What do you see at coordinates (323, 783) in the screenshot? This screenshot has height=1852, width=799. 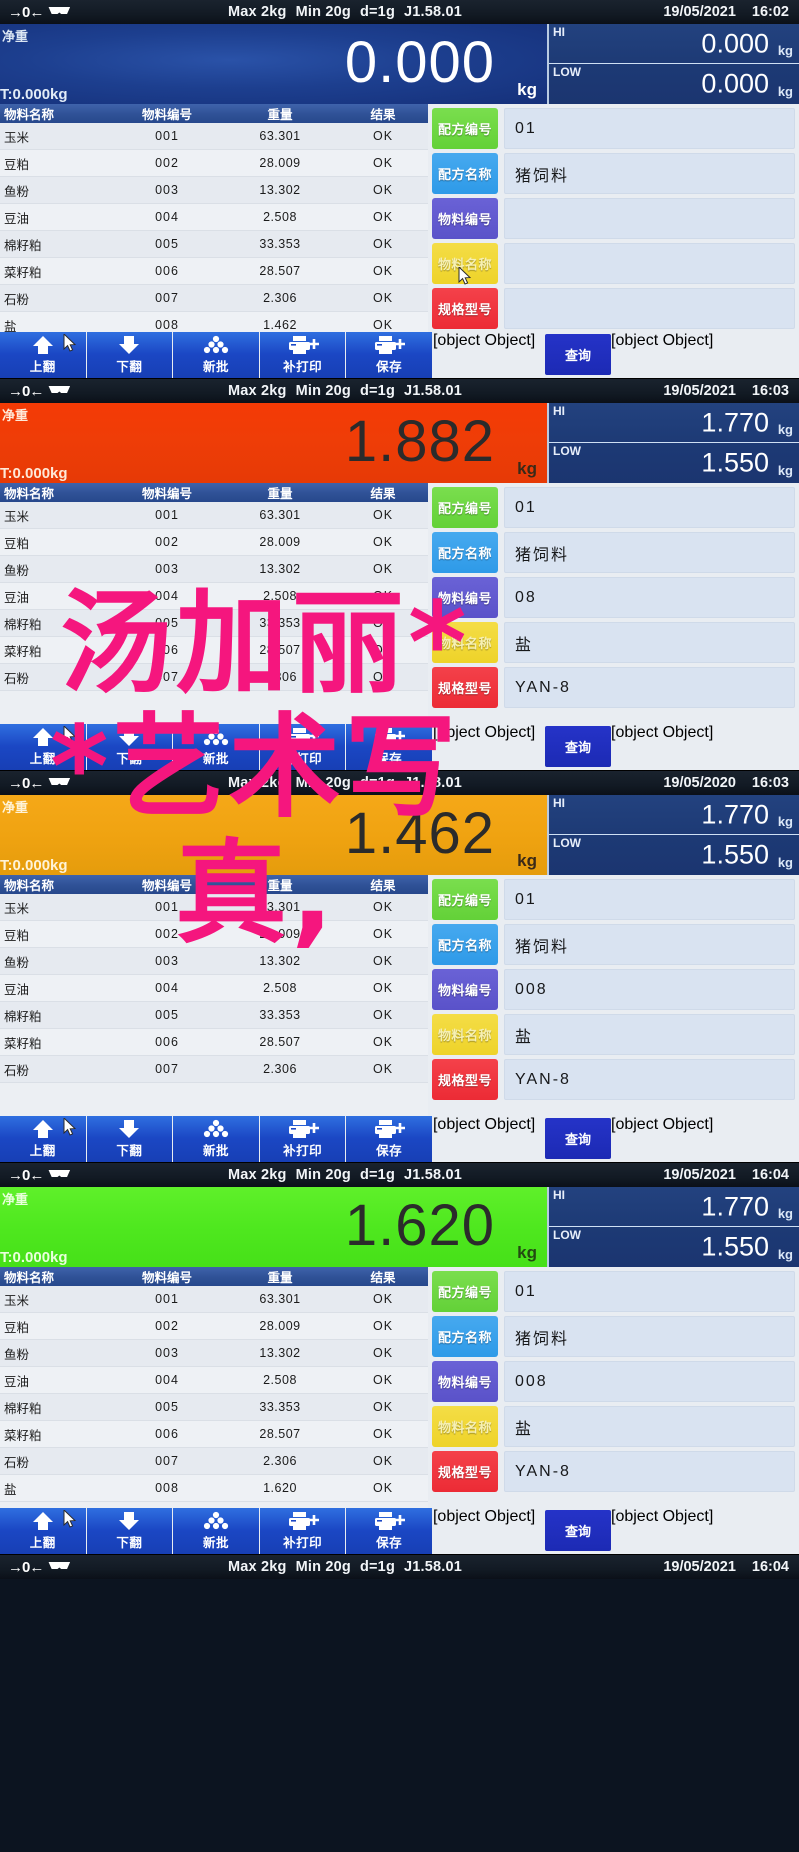 I see `min-capacity: Min 20g` at bounding box center [323, 783].